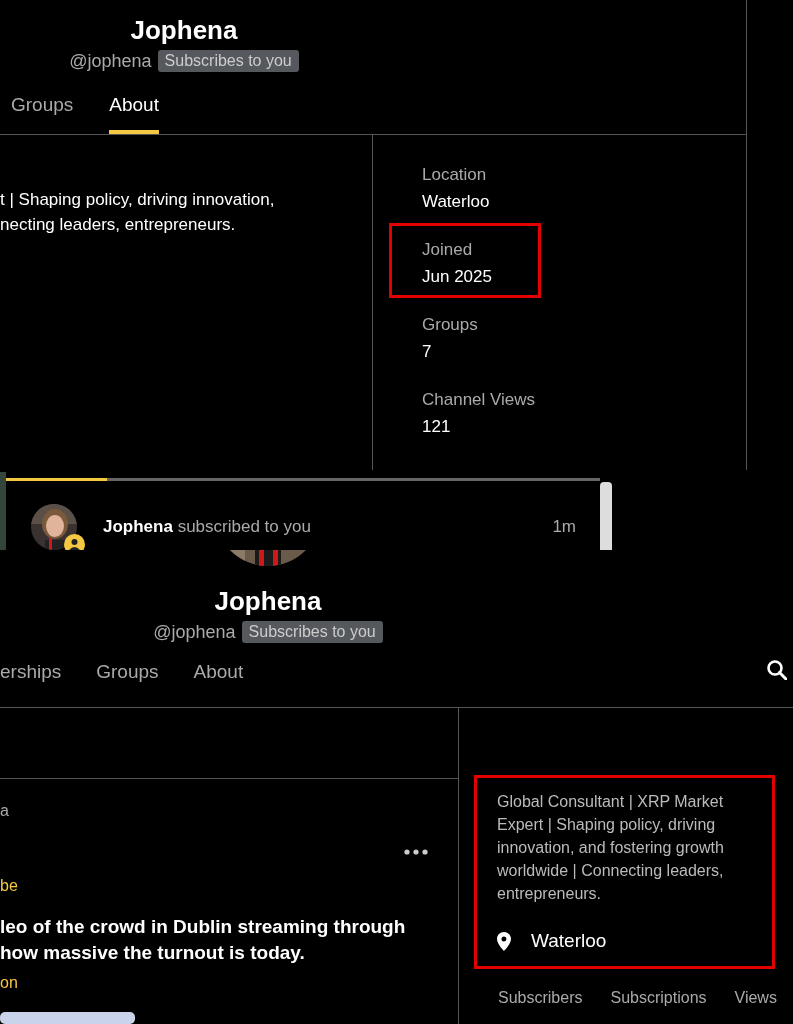 The image size is (793, 1024). What do you see at coordinates (74, 542) in the screenshot?
I see `person-badge-icon` at bounding box center [74, 542].